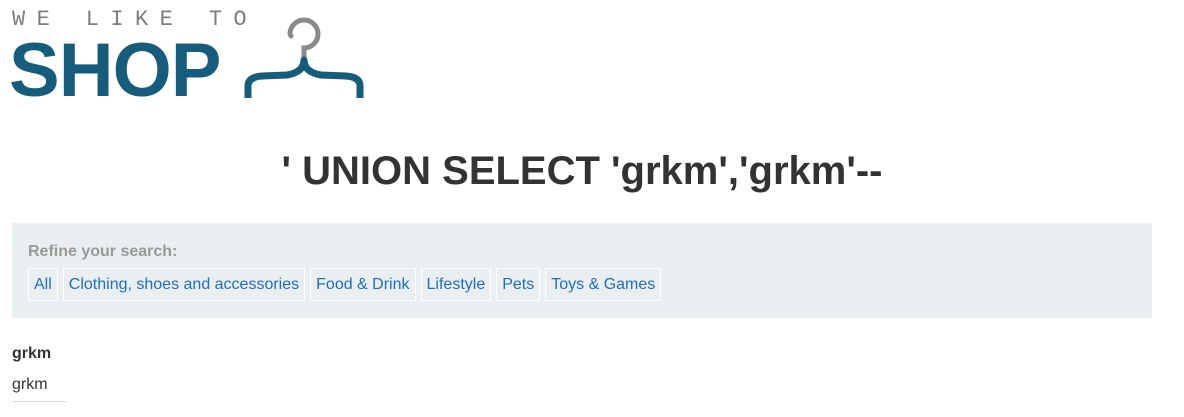 This screenshot has height=417, width=1184. I want to click on filter-link-lifestyle: Lifestyle, so click(456, 284).